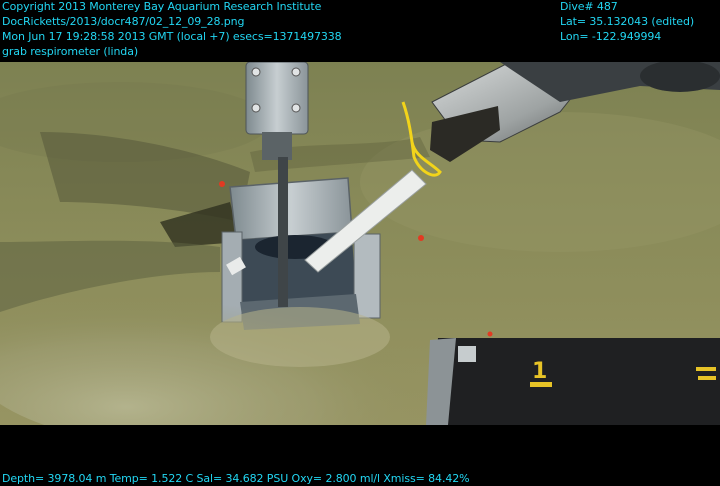 This screenshot has height=486, width=720. I want to click on latitude-text: Lat= 35.132043 (edited), so click(627, 21).